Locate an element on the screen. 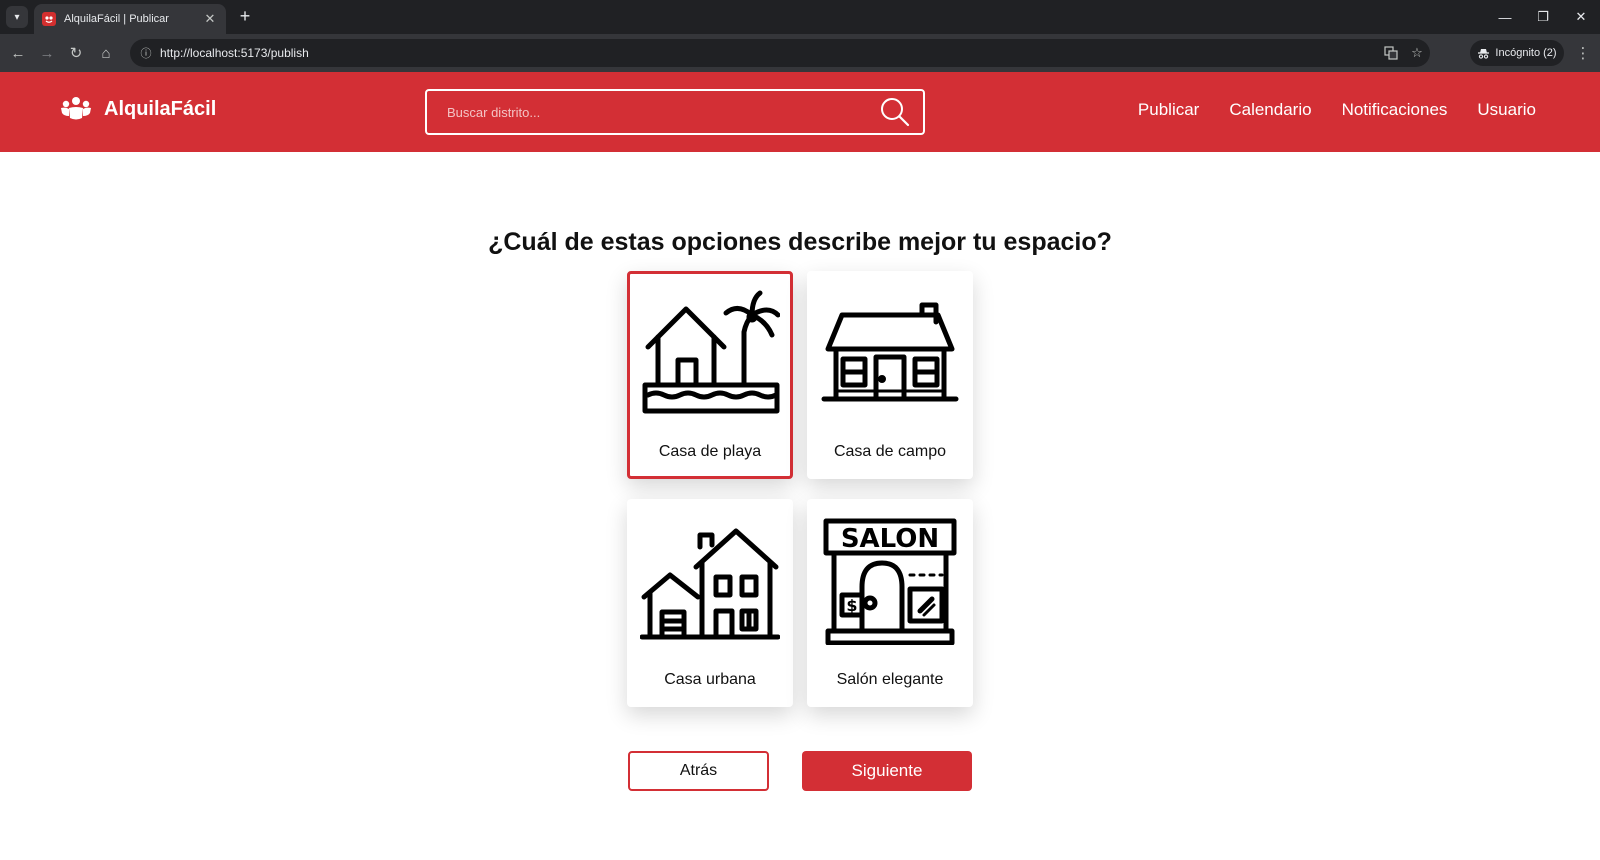 The width and height of the screenshot is (1600, 860). option-card-casa-de-campo: Casa de campo is located at coordinates (890, 375).